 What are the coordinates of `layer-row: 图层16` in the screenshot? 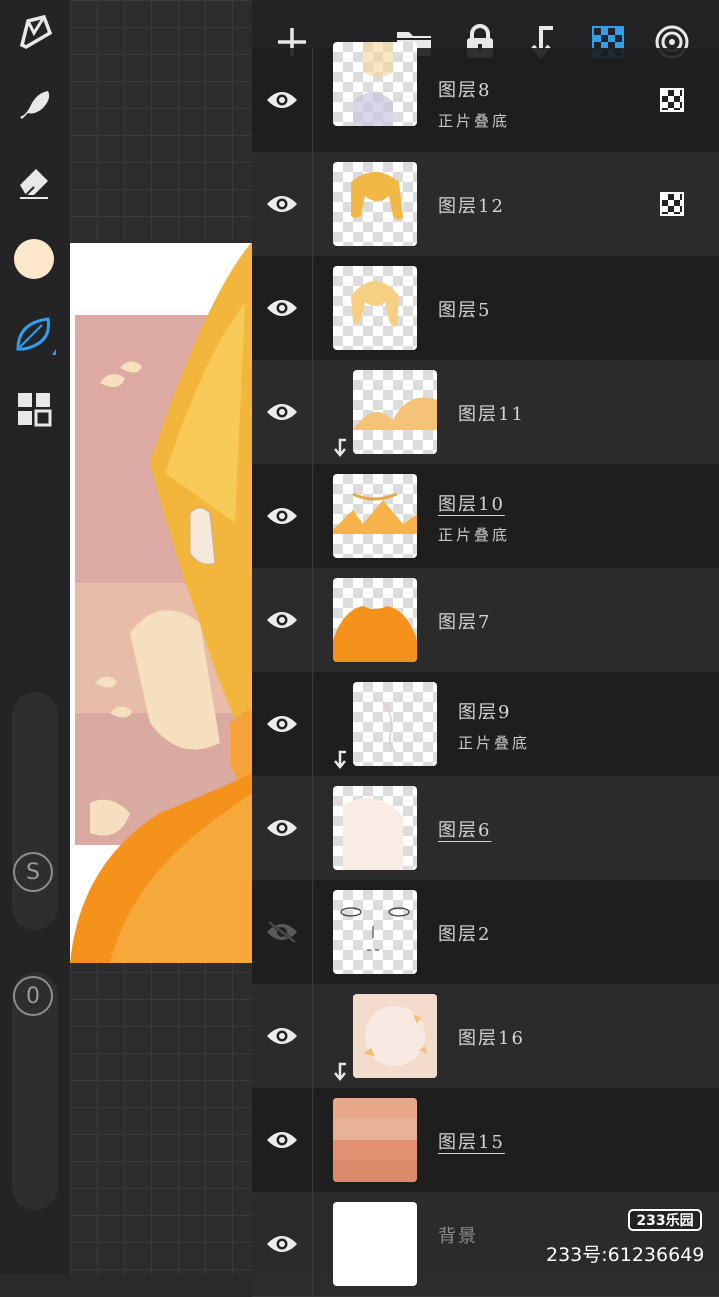 It's located at (485, 1036).